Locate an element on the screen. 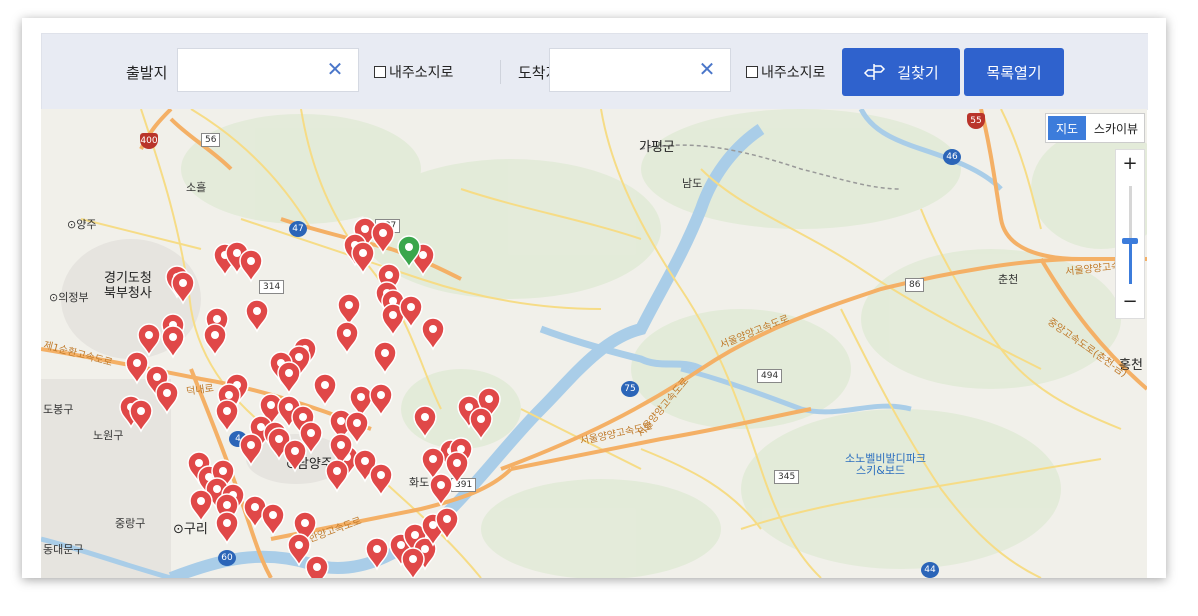 The image size is (1198, 616). destination-my-address-label: 내주소지로 is located at coordinates (793, 73).